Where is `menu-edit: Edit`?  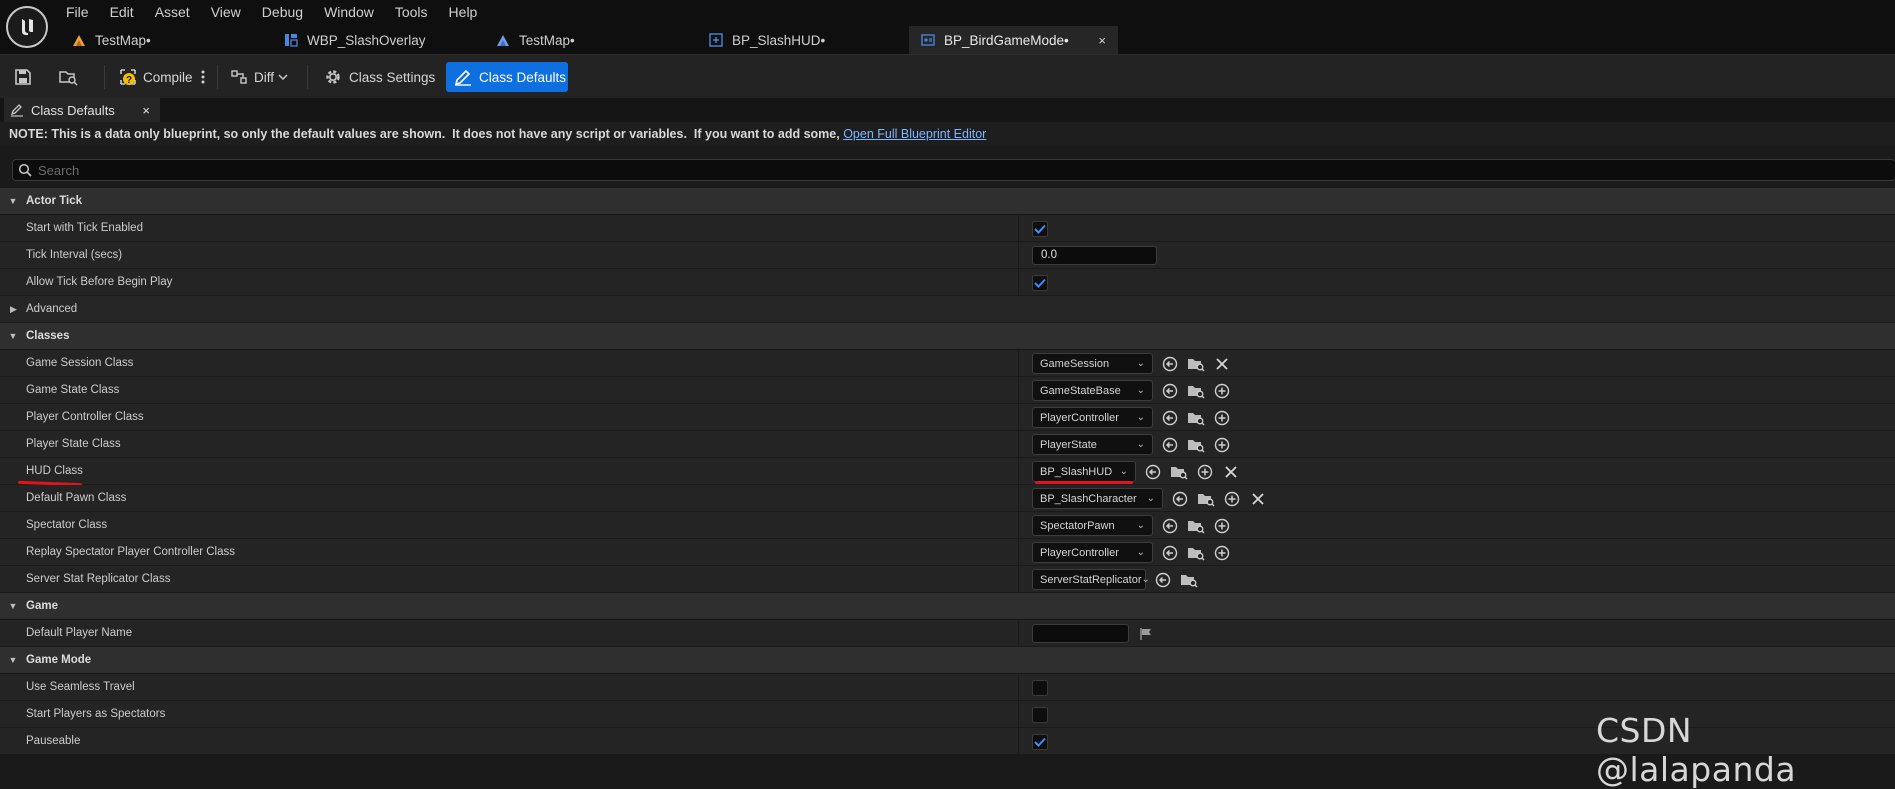
menu-edit: Edit is located at coordinates (122, 12).